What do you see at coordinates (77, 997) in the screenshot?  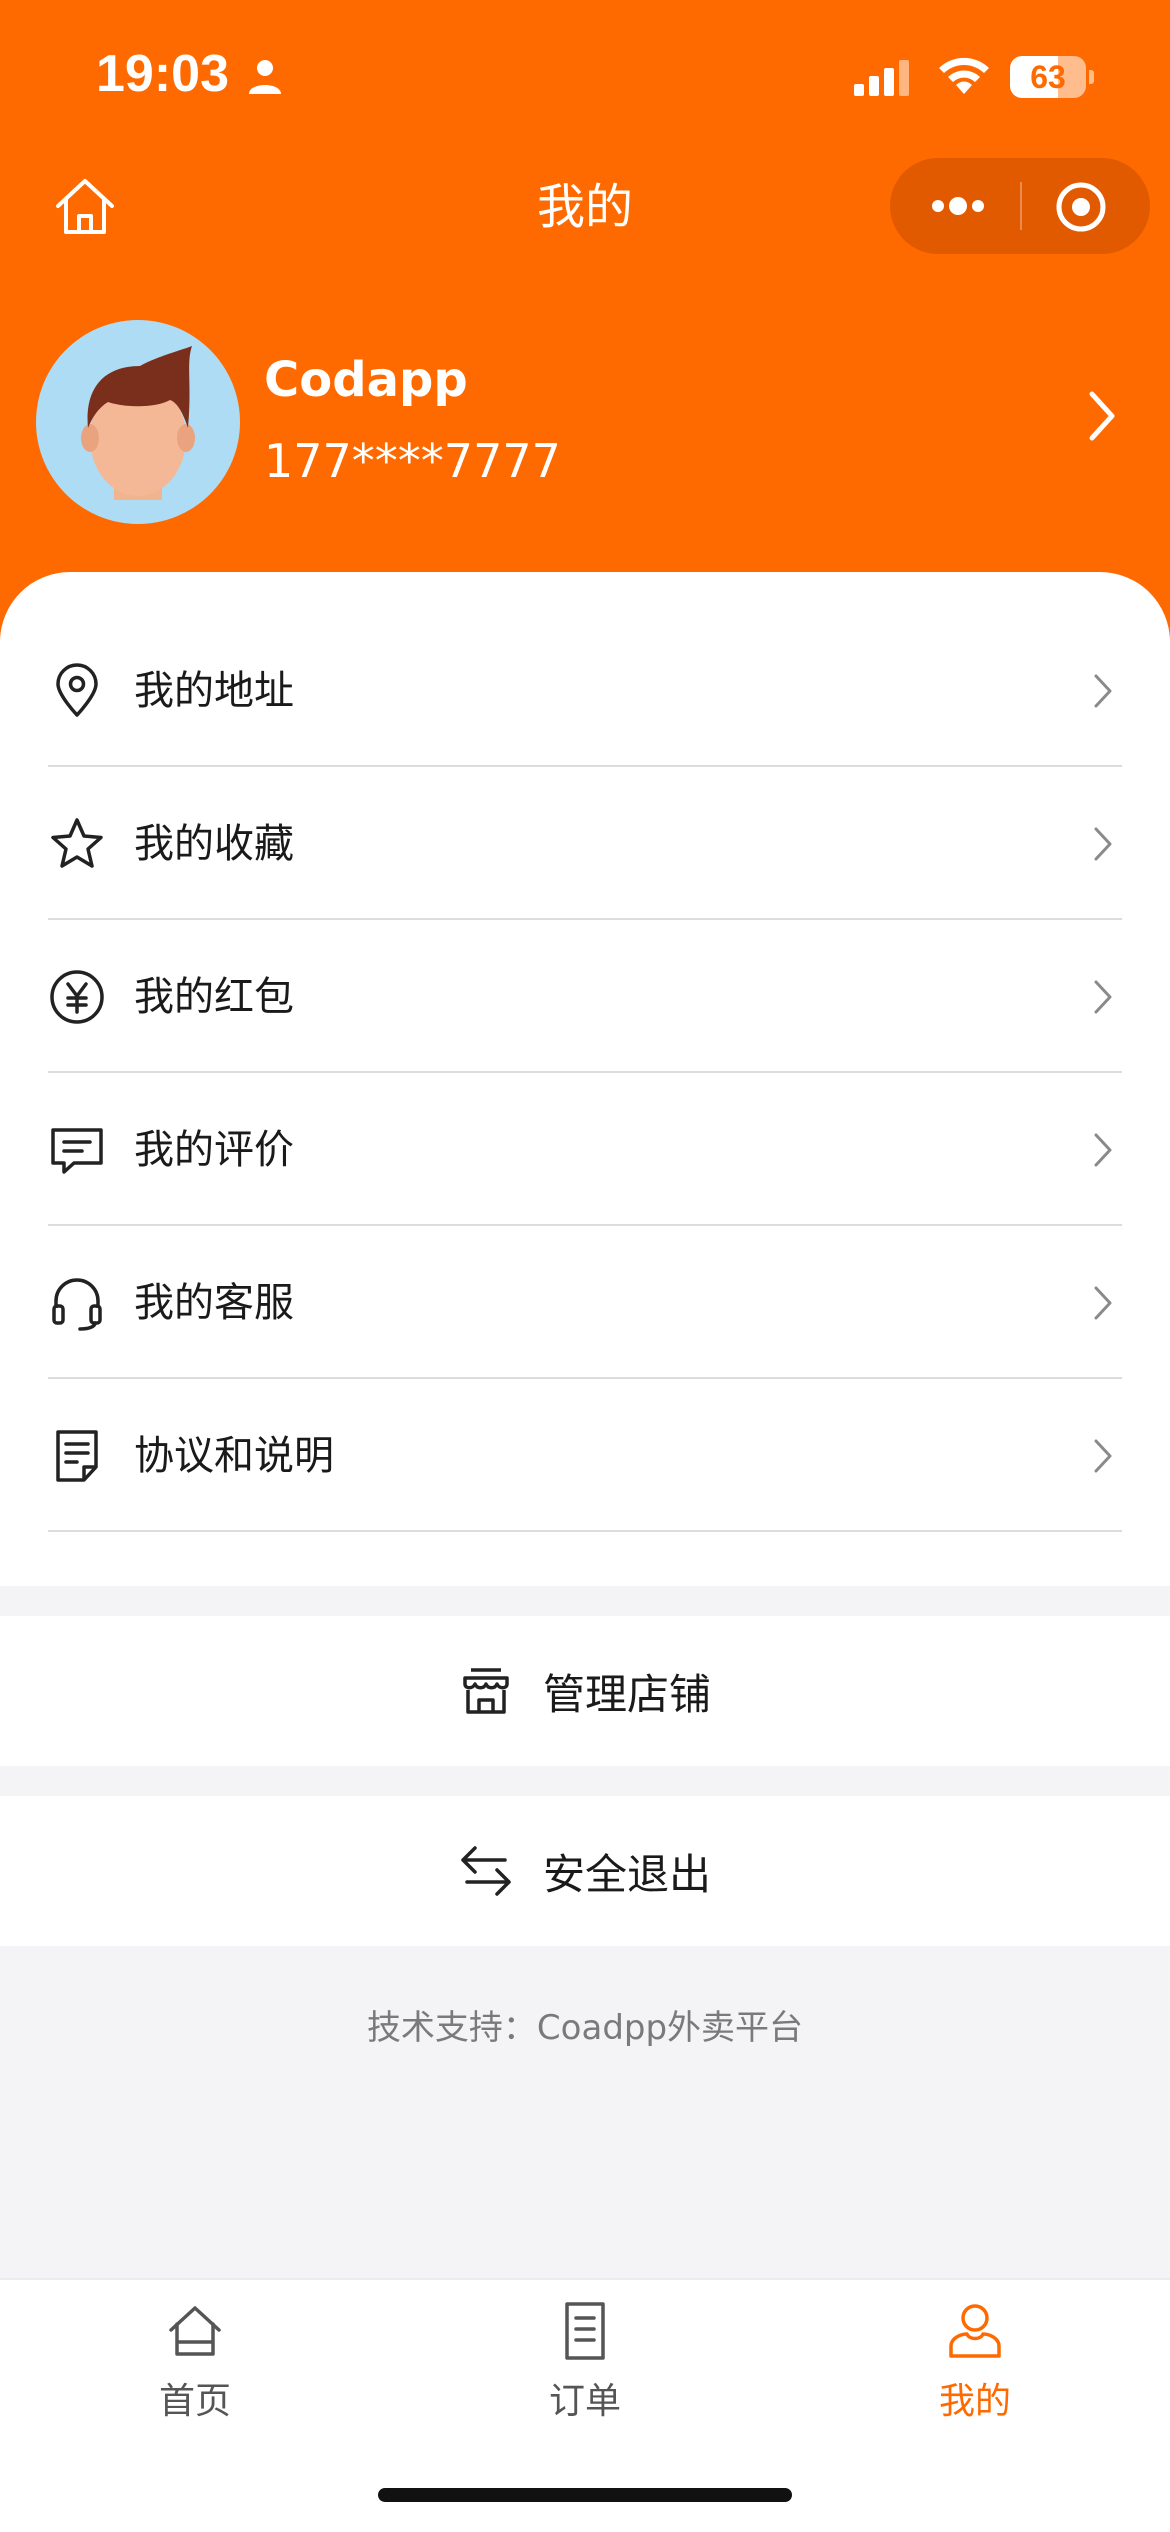 I see `yen-coin-icon` at bounding box center [77, 997].